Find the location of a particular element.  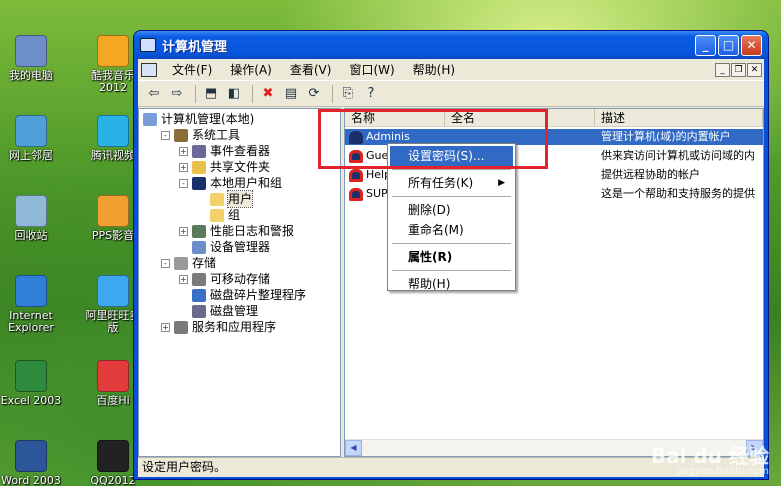

minimize-button: _ is located at coordinates (705, 45).